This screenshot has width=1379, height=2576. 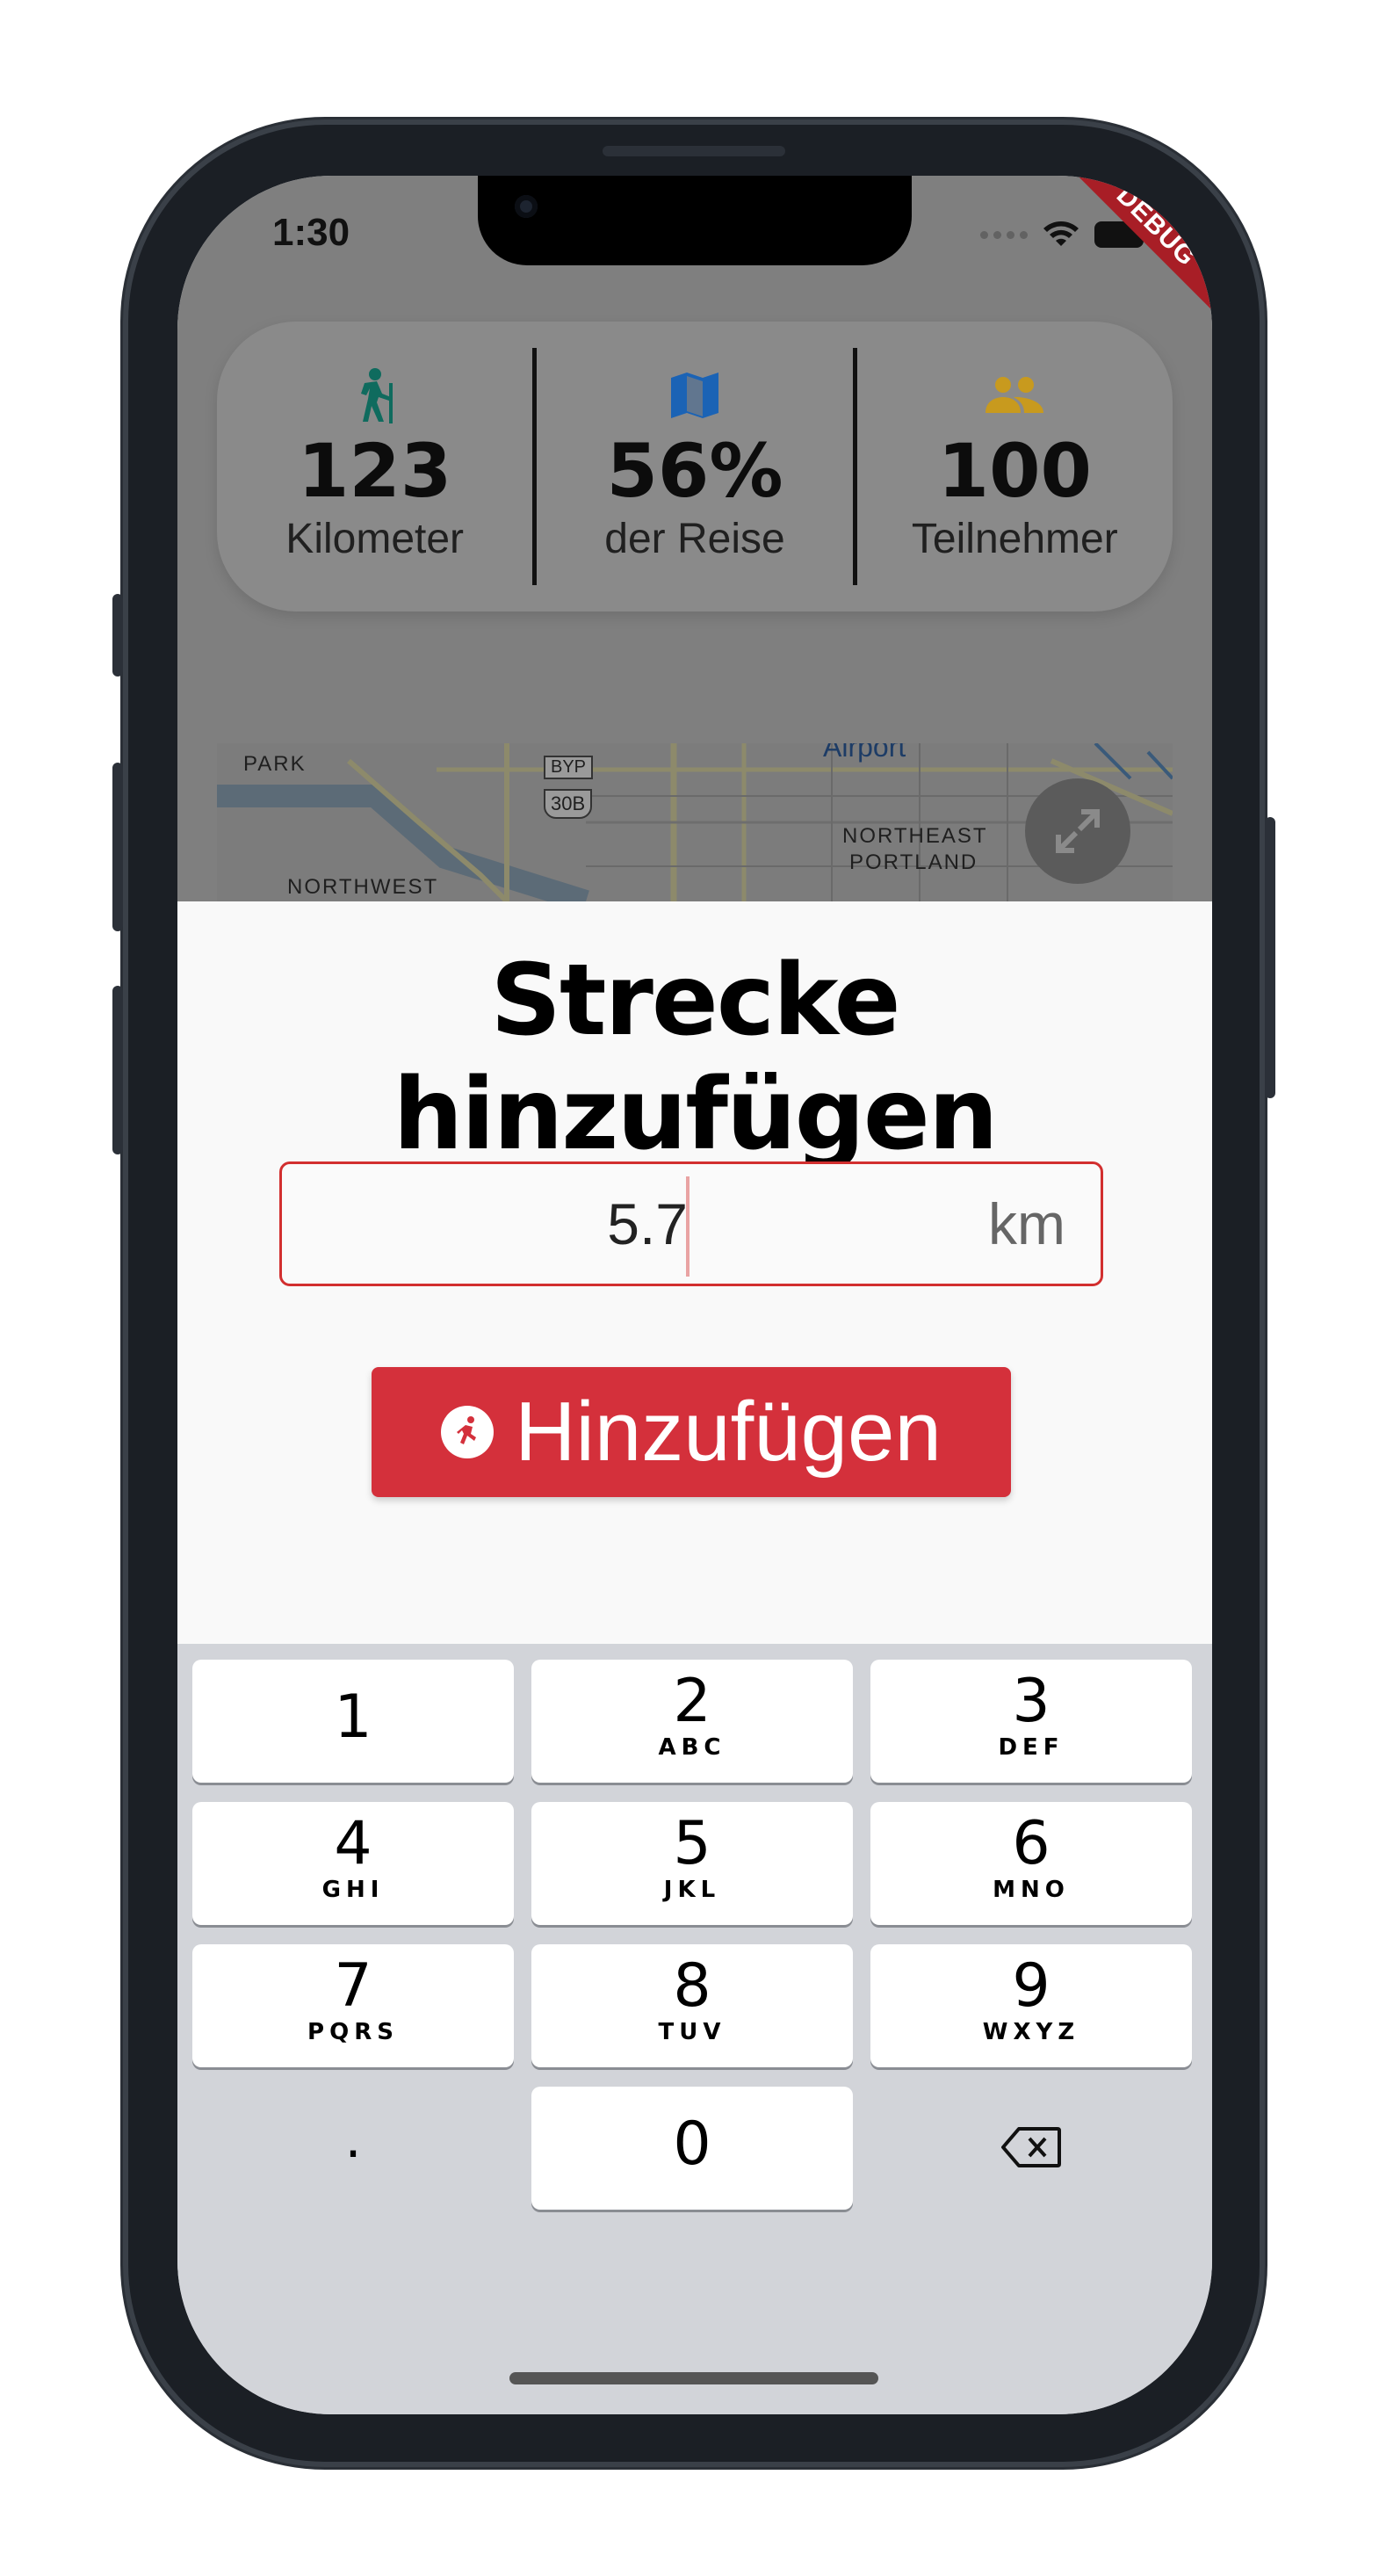 I want to click on volume-up-button, so click(x=117, y=847).